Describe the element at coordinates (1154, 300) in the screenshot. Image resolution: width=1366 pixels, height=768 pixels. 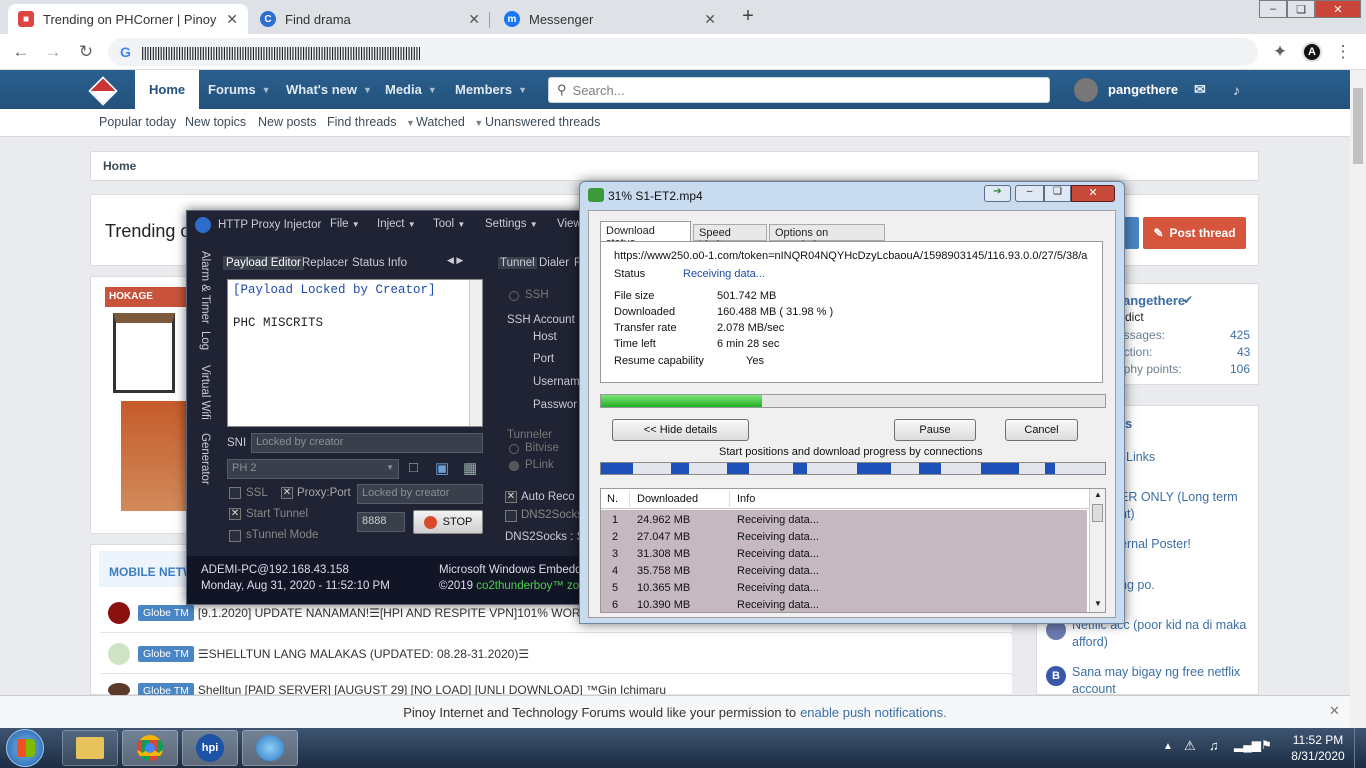
I see `profile-name: angethere` at that location.